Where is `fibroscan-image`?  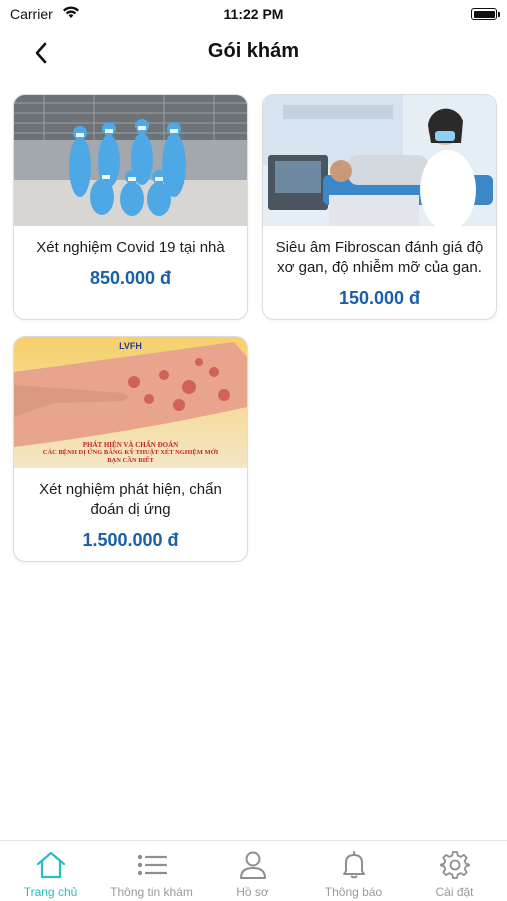
fibroscan-image is located at coordinates (379, 160).